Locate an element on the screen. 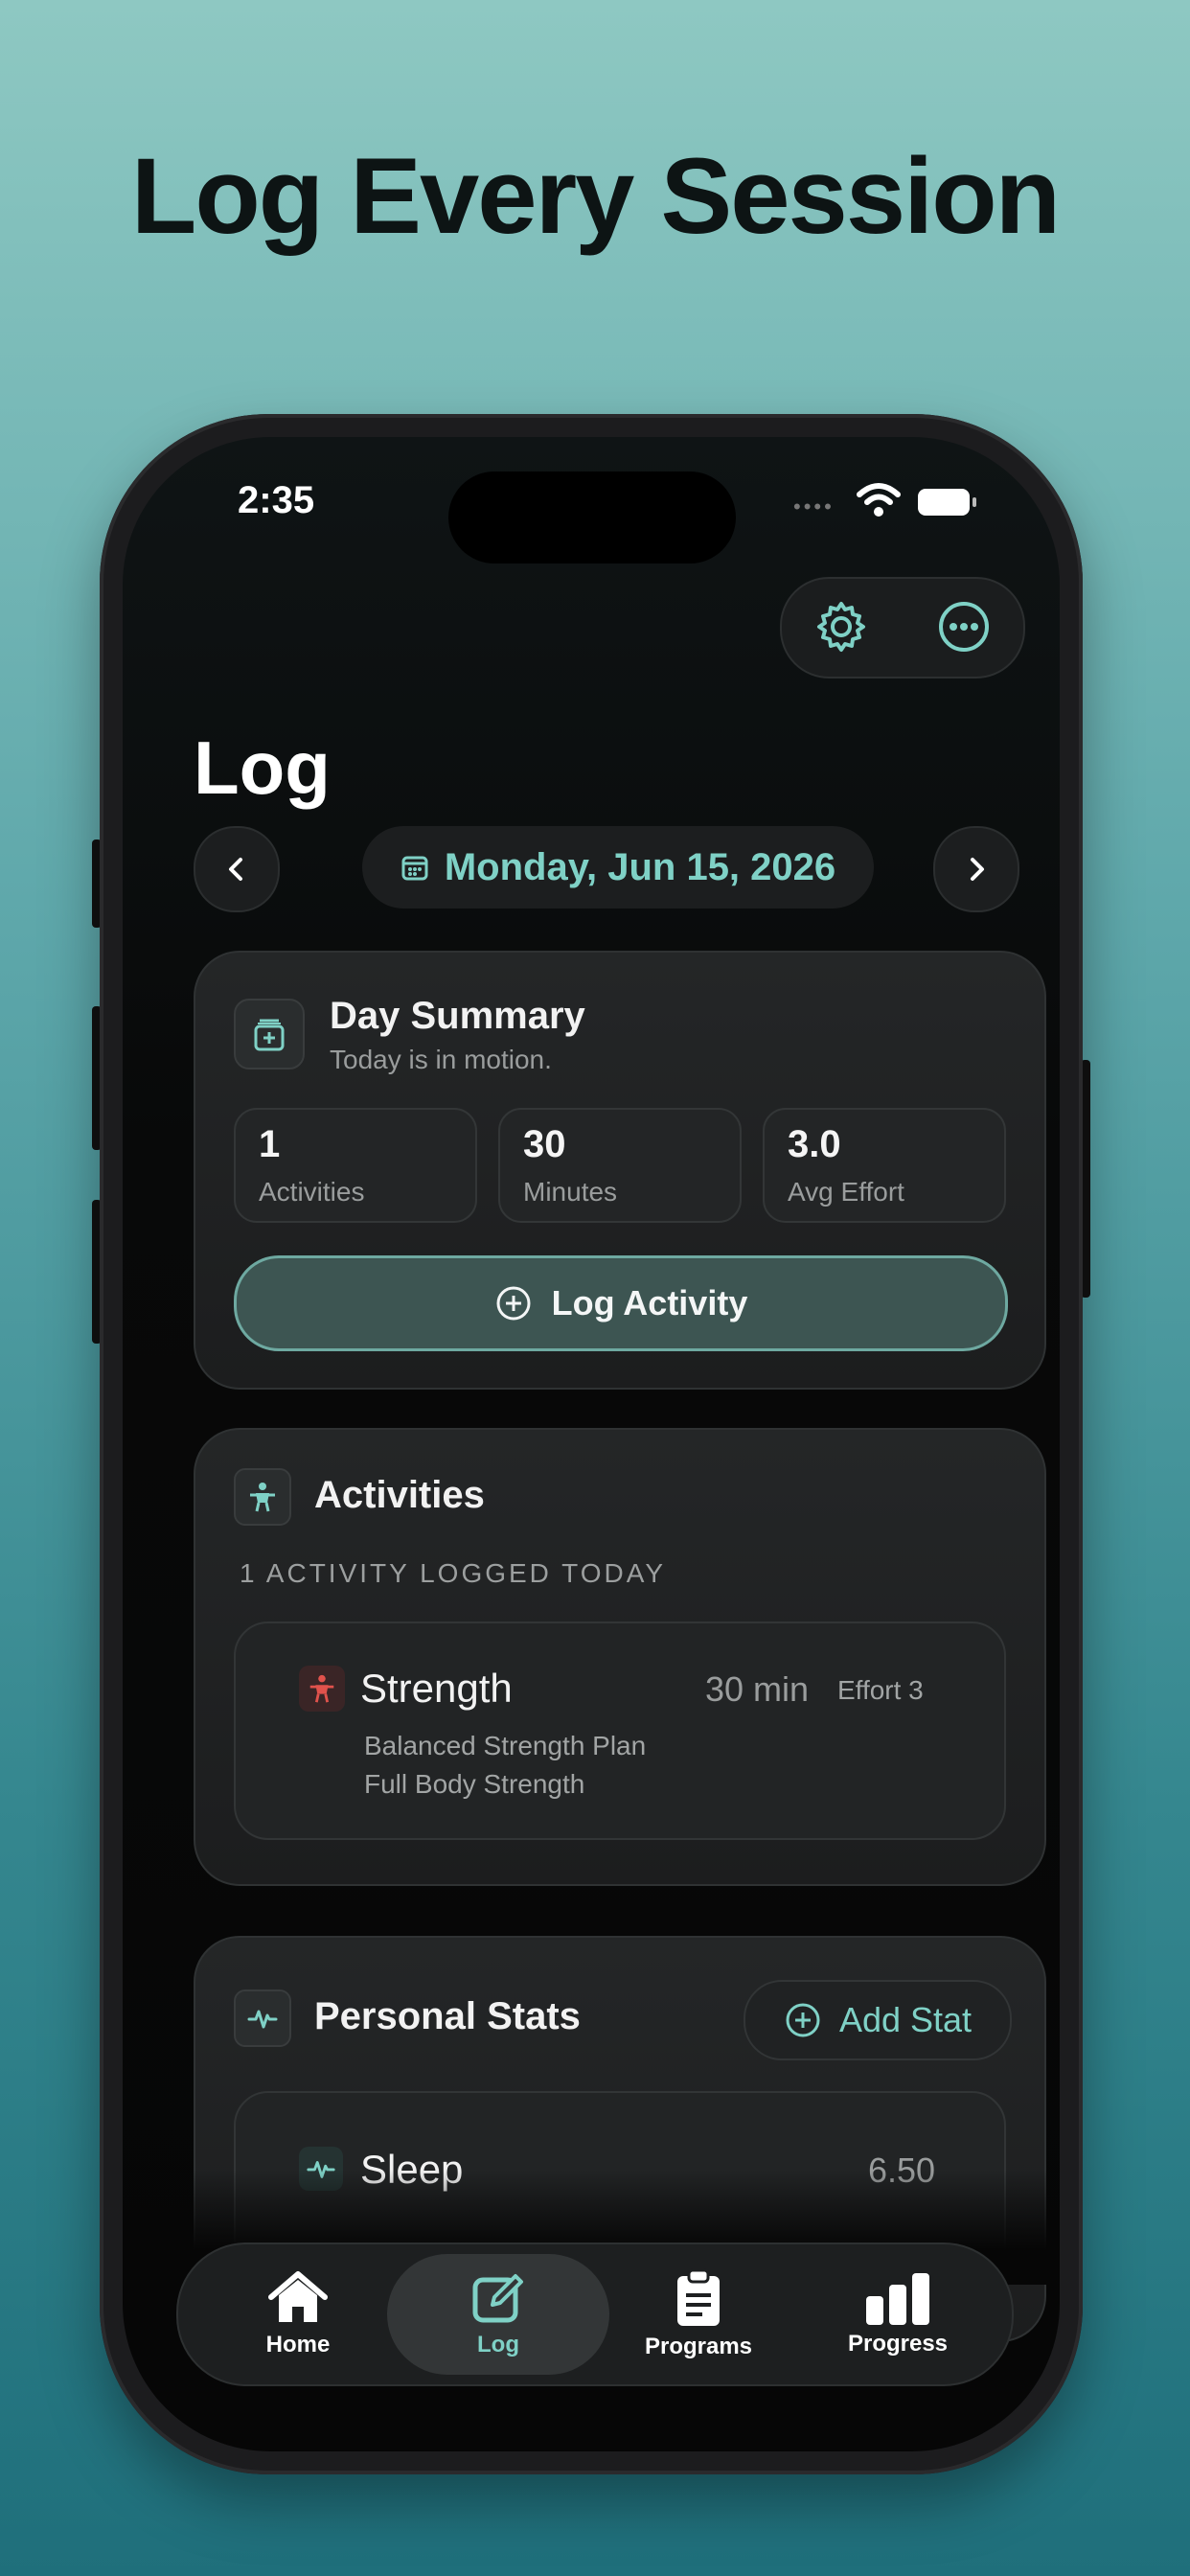 The width and height of the screenshot is (1190, 2576). log-activity-button: Log Activity is located at coordinates (621, 1303).